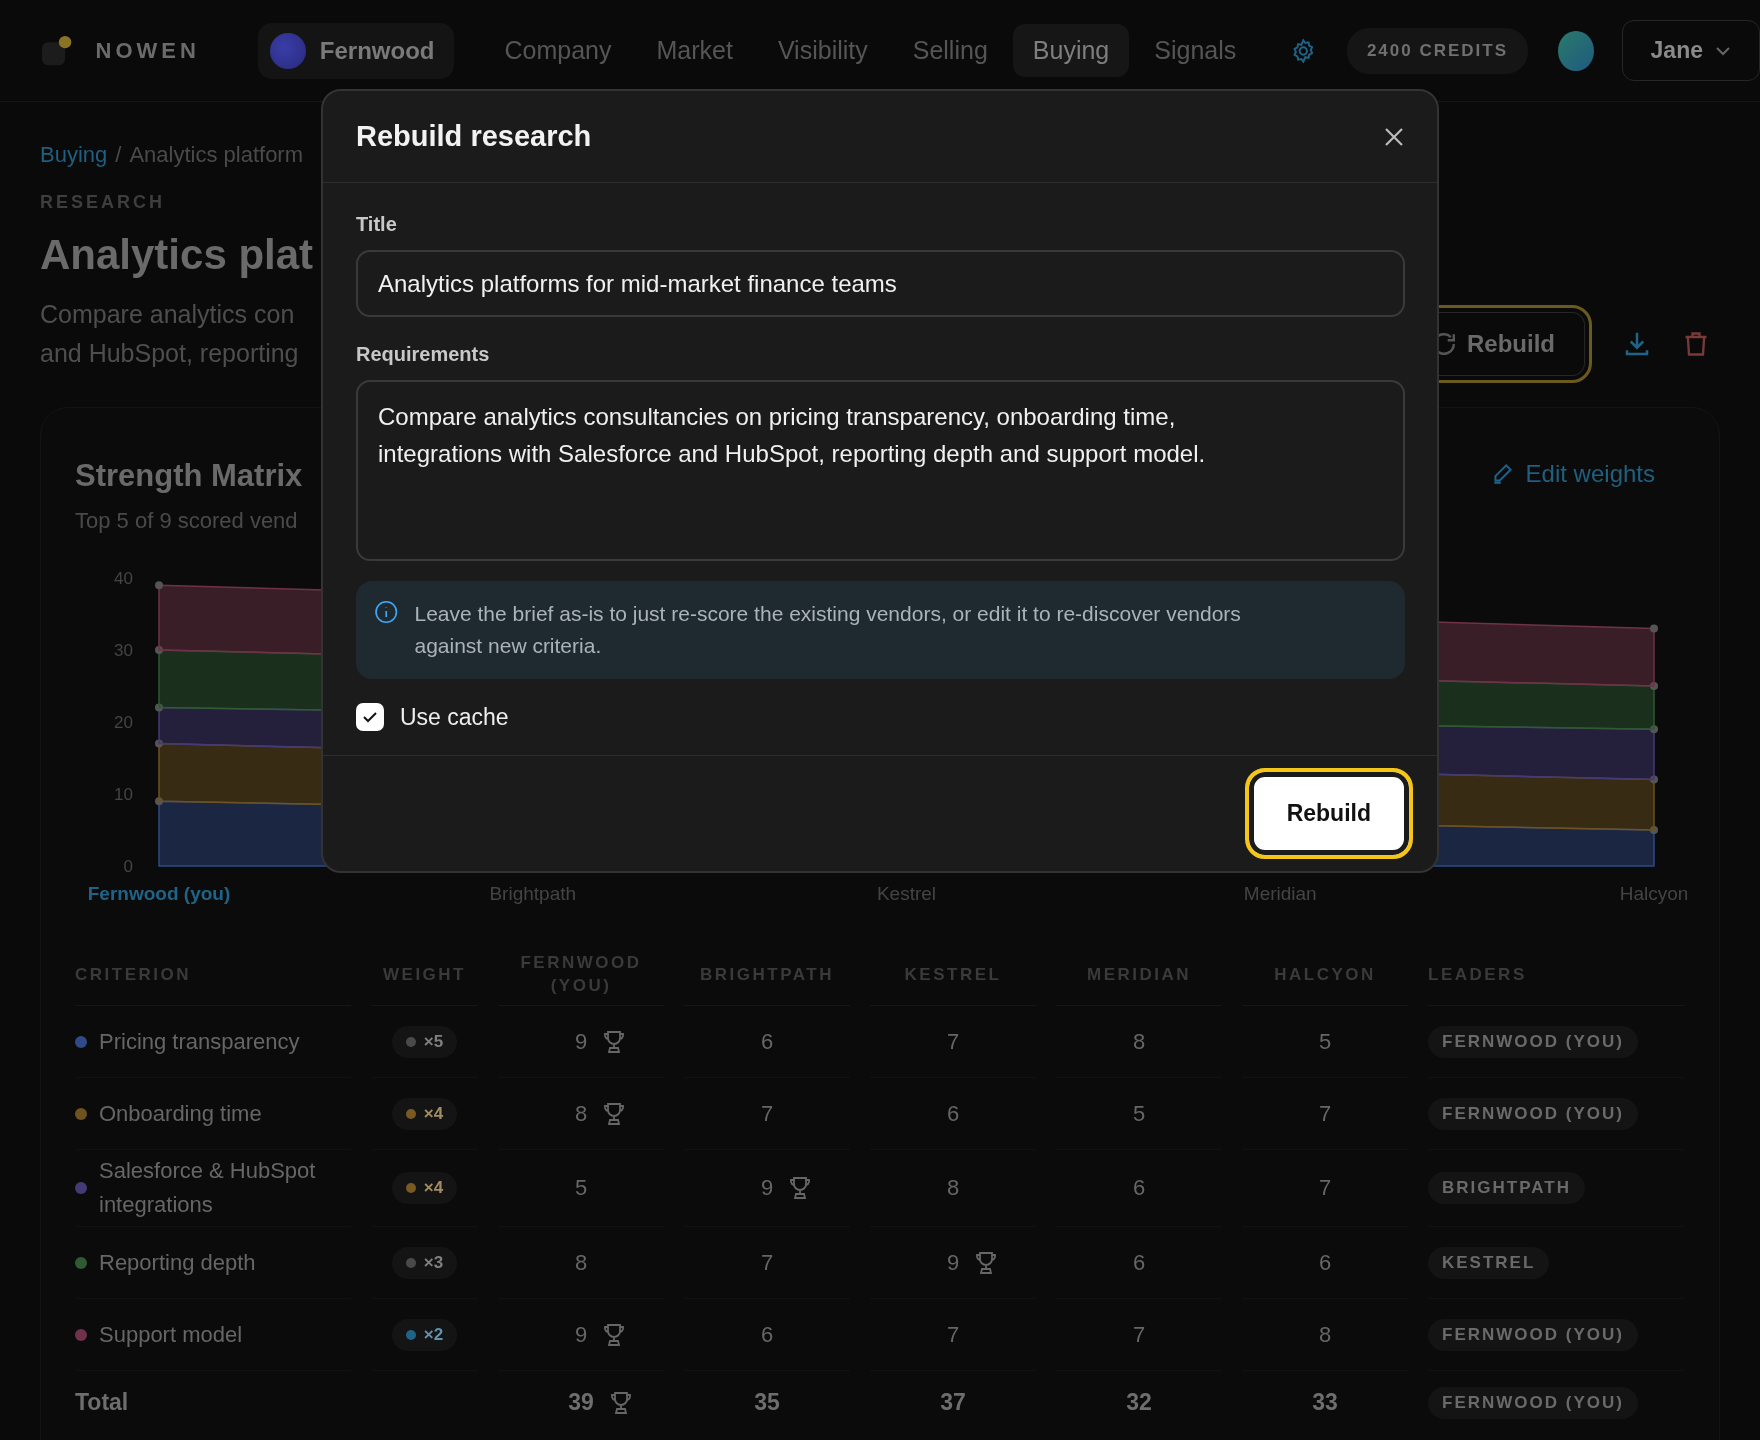 The image size is (1760, 1440). What do you see at coordinates (581, 1402) in the screenshot?
I see `total-value: 39` at bounding box center [581, 1402].